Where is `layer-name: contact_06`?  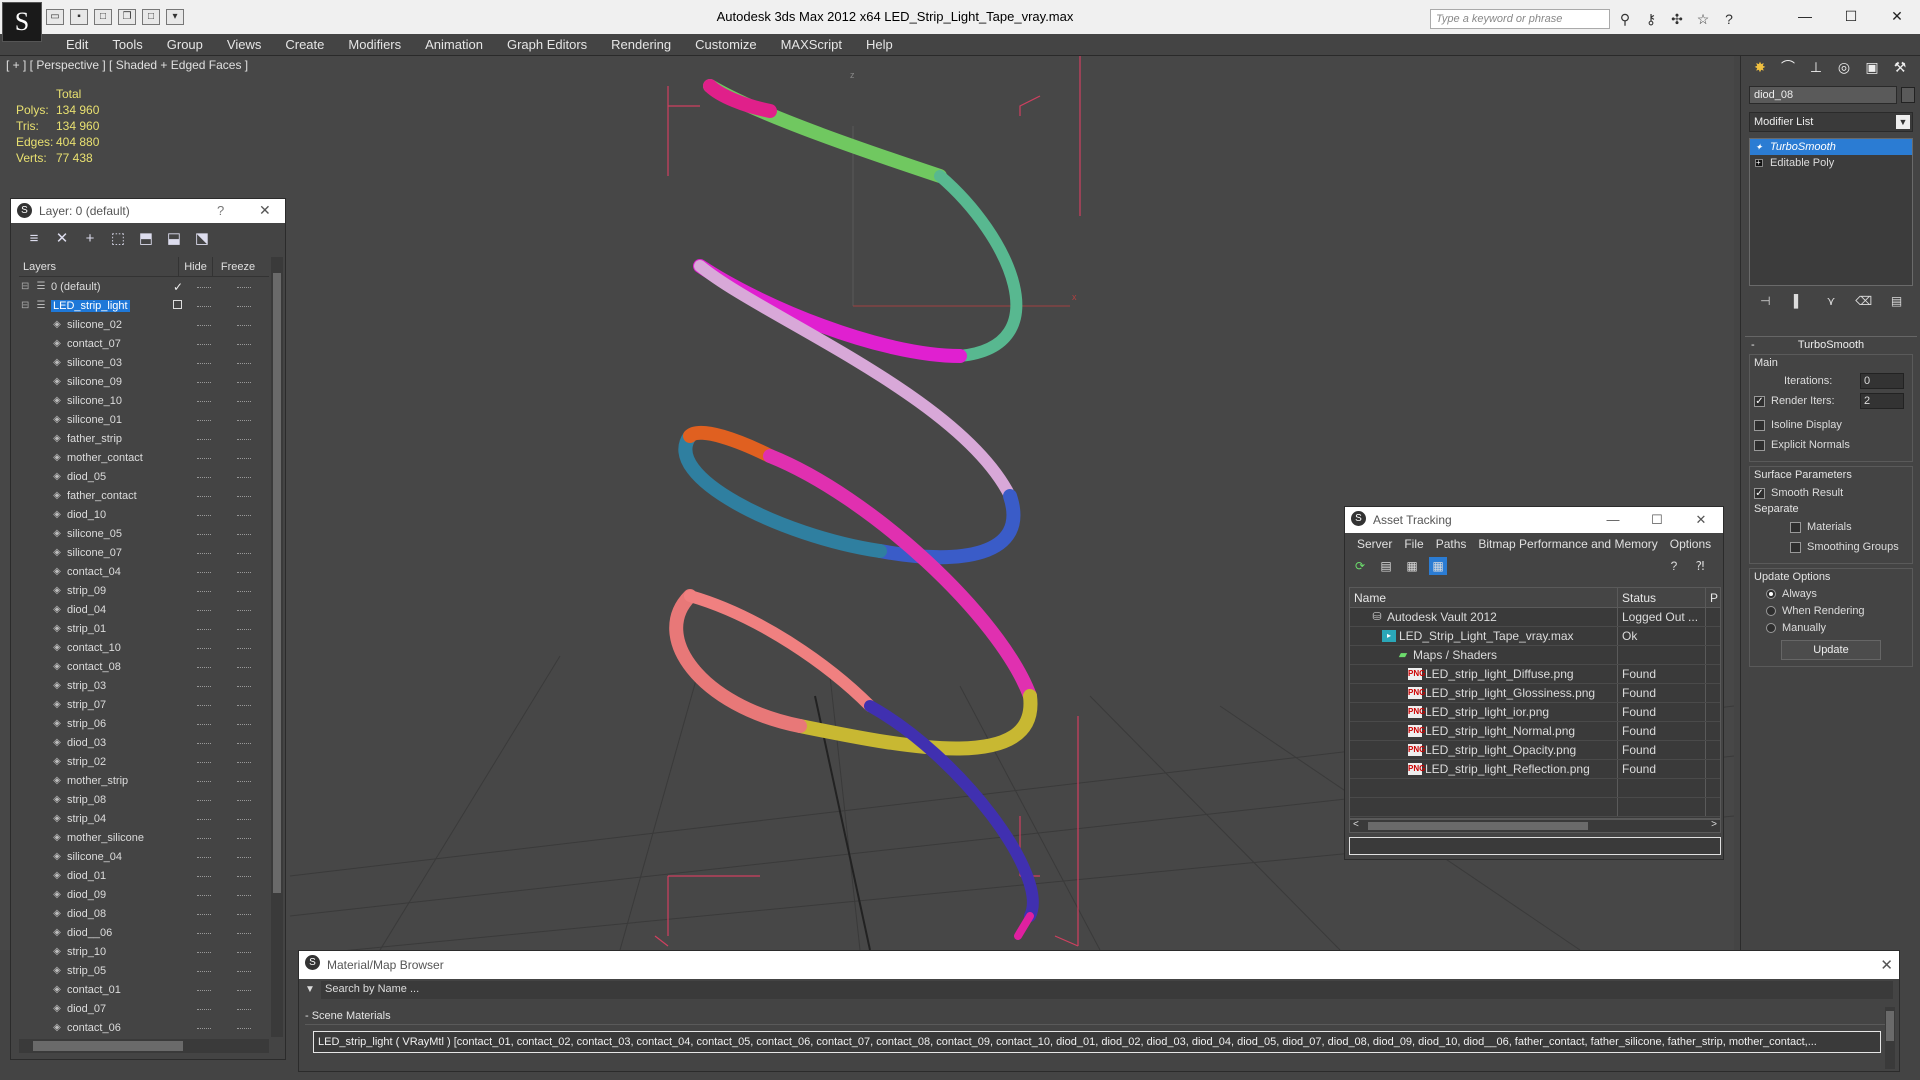 layer-name: contact_06 is located at coordinates (94, 1028).